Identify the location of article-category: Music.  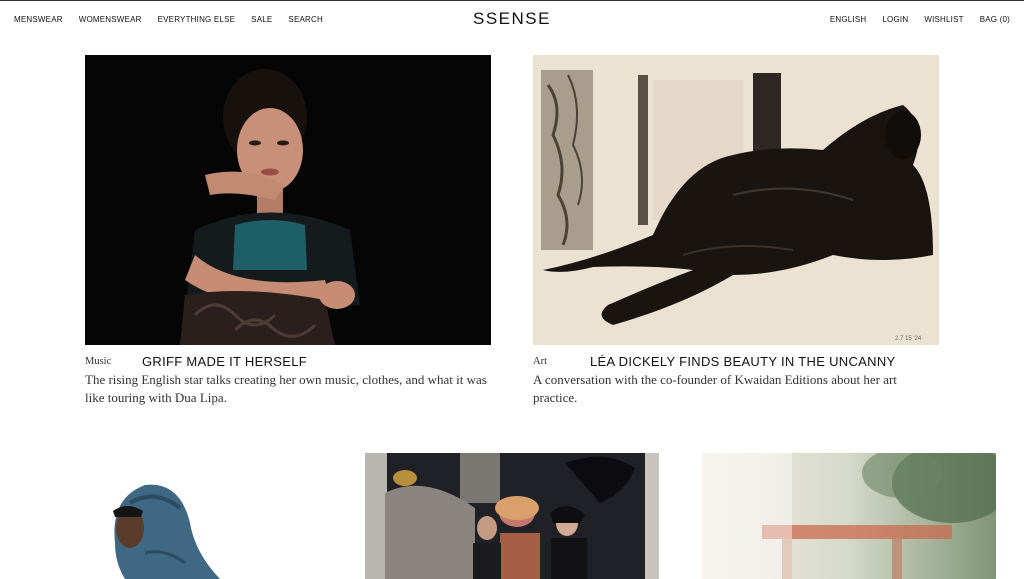
(98, 361).